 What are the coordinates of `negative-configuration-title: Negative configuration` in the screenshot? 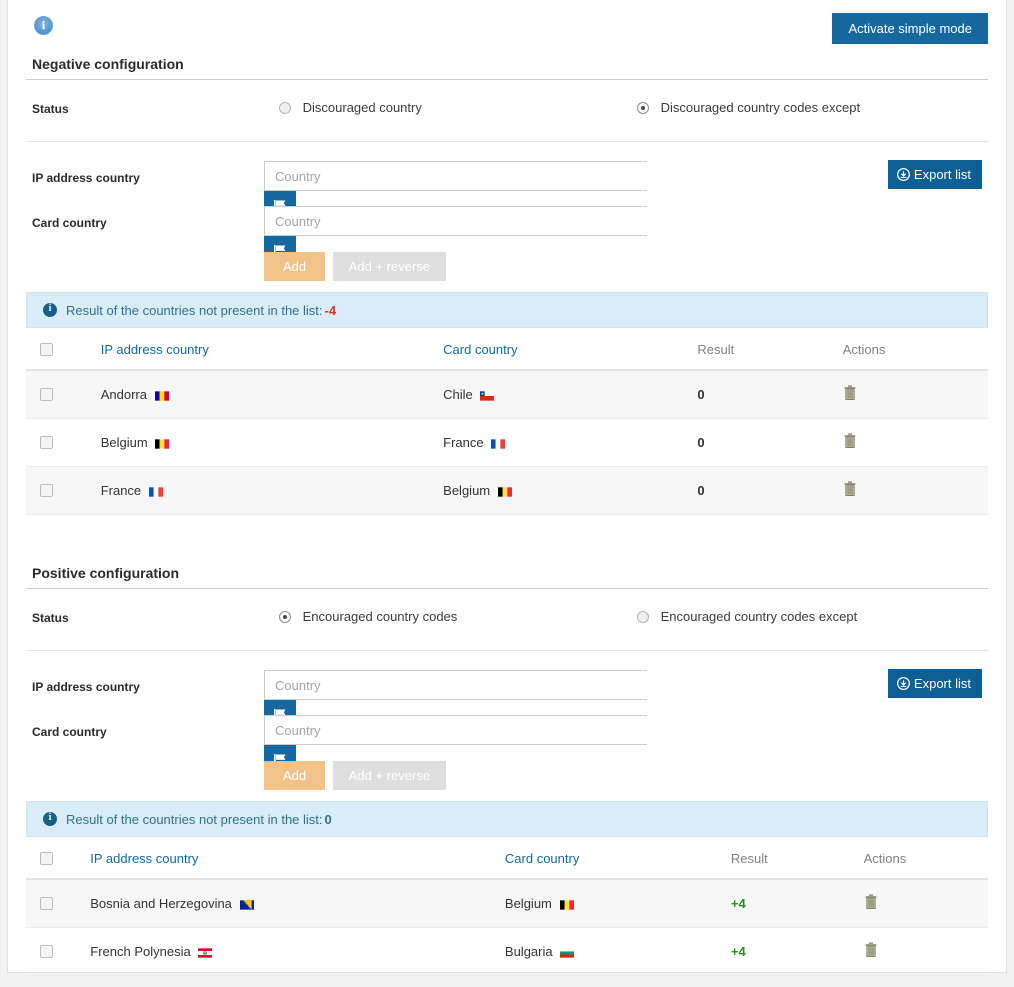 It's located at (507, 68).